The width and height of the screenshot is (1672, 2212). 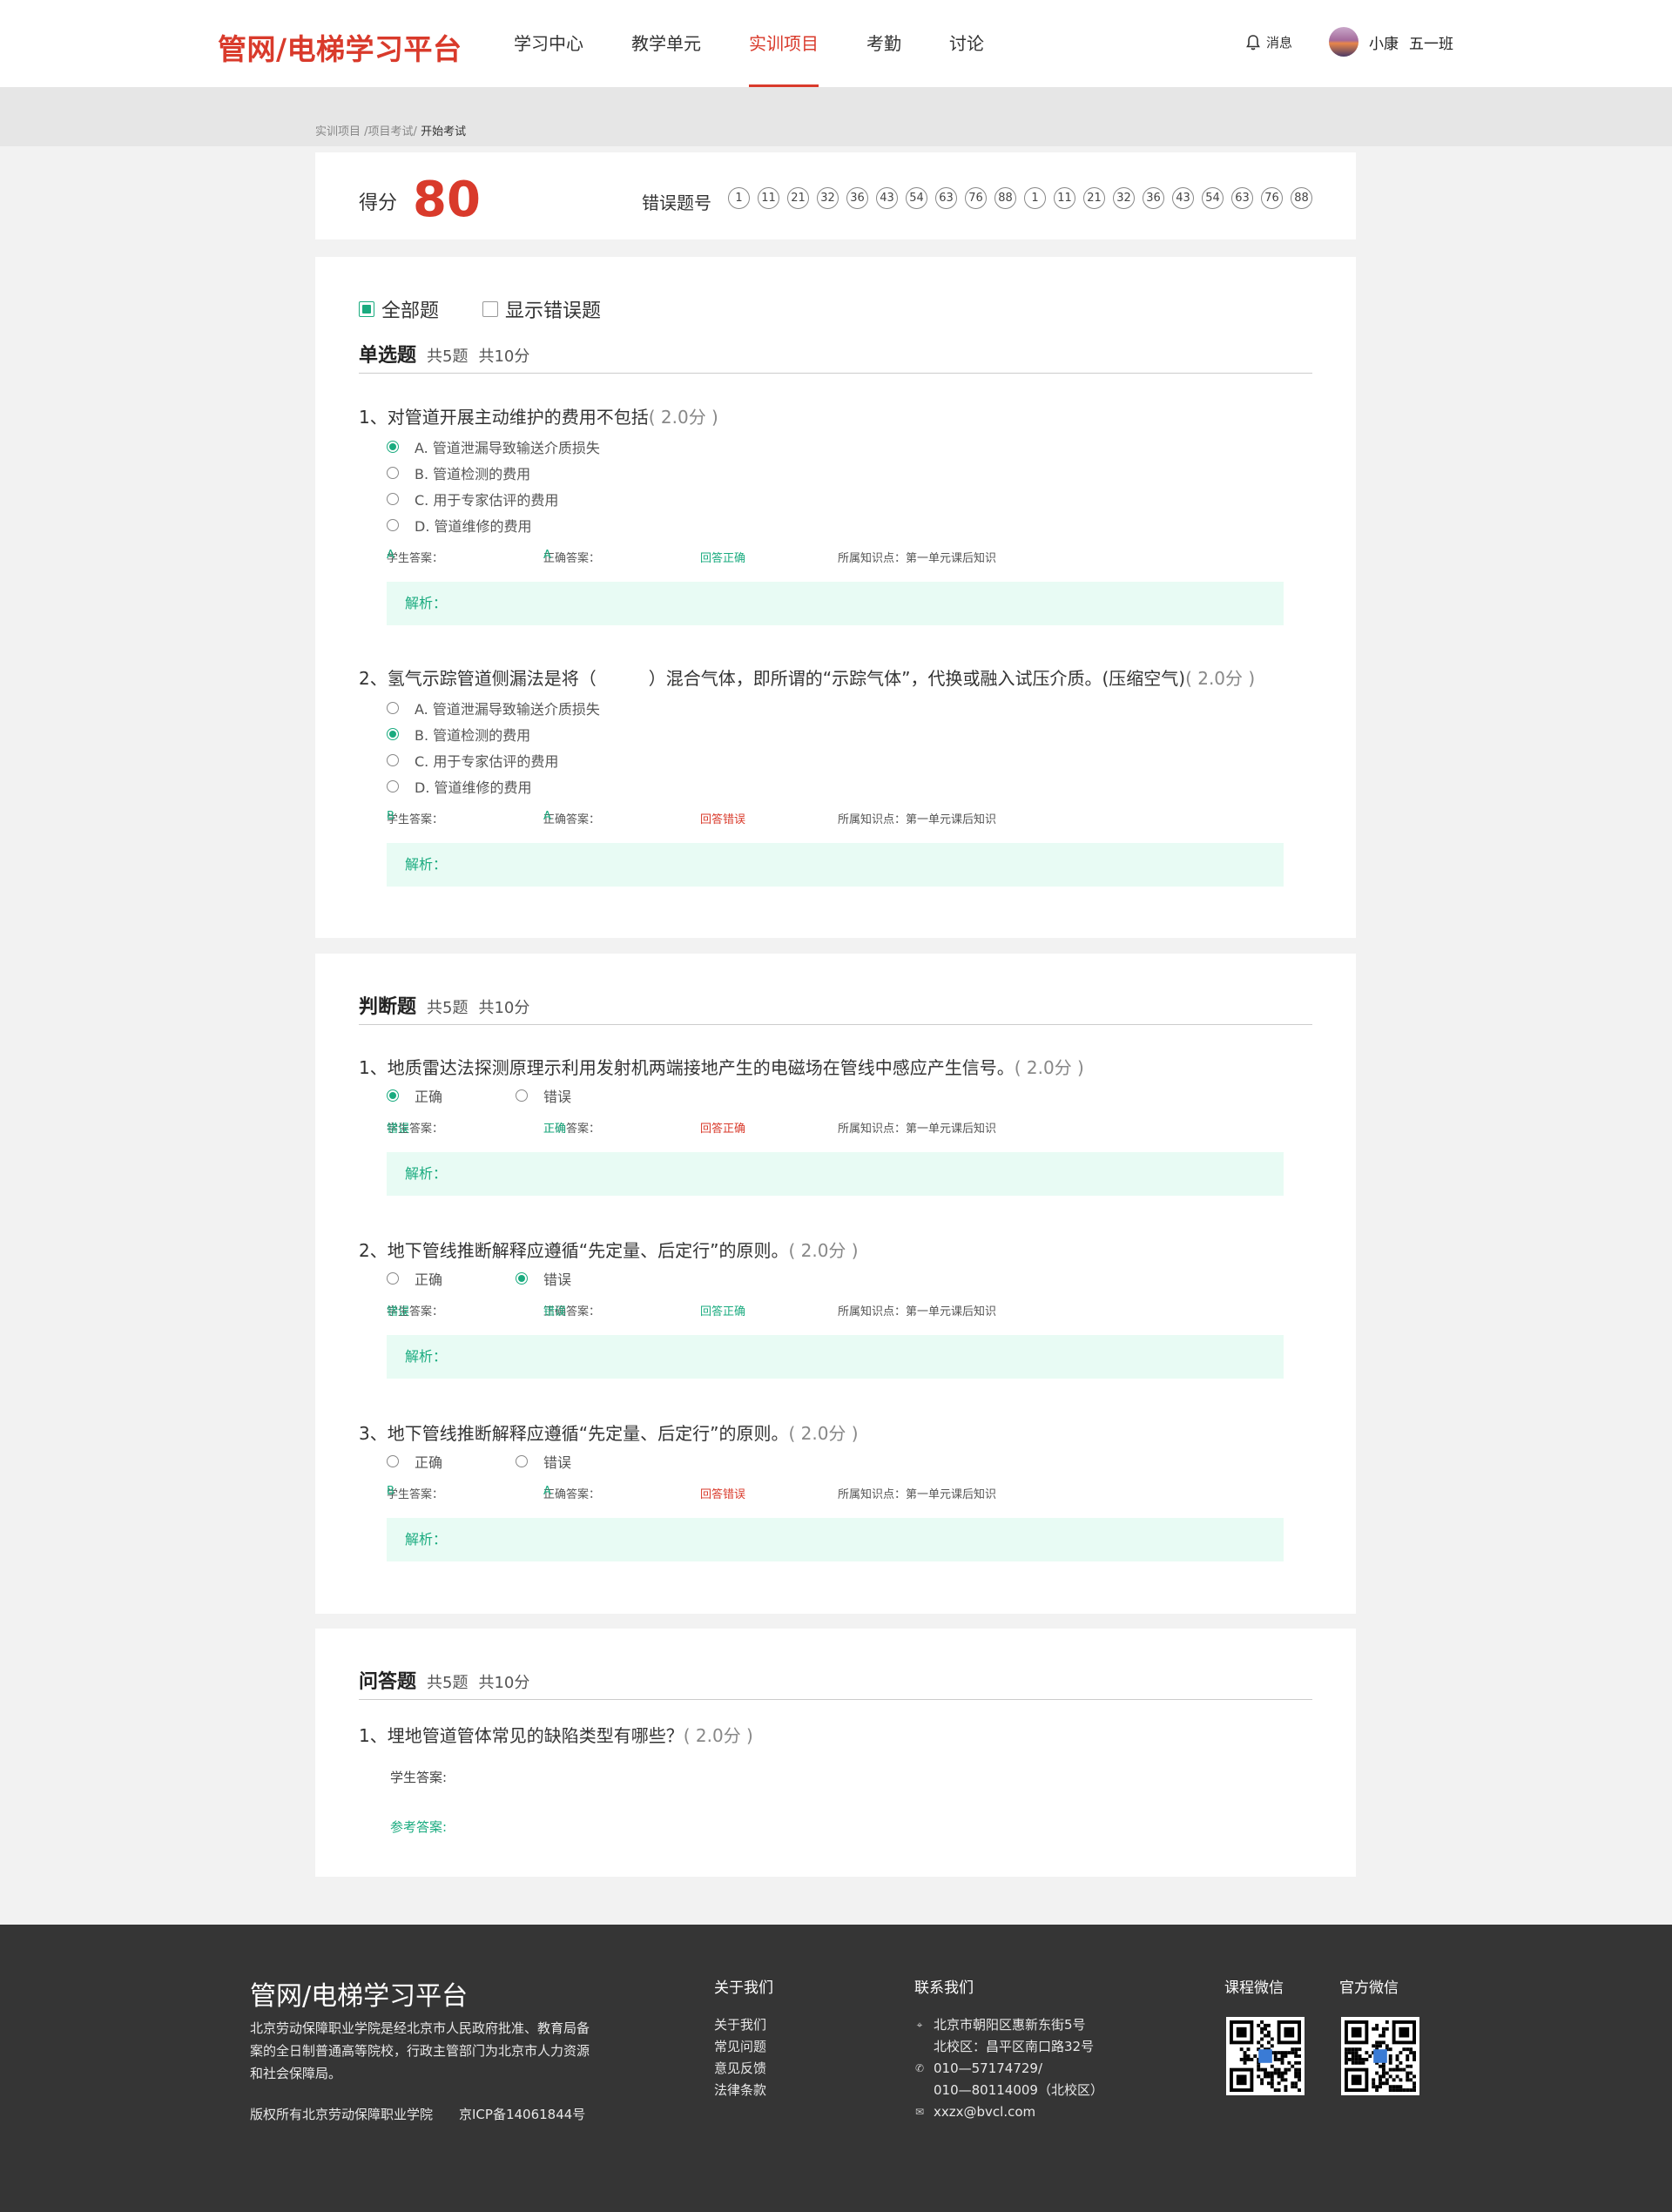 What do you see at coordinates (1380, 2056) in the screenshot?
I see `qr-code-official` at bounding box center [1380, 2056].